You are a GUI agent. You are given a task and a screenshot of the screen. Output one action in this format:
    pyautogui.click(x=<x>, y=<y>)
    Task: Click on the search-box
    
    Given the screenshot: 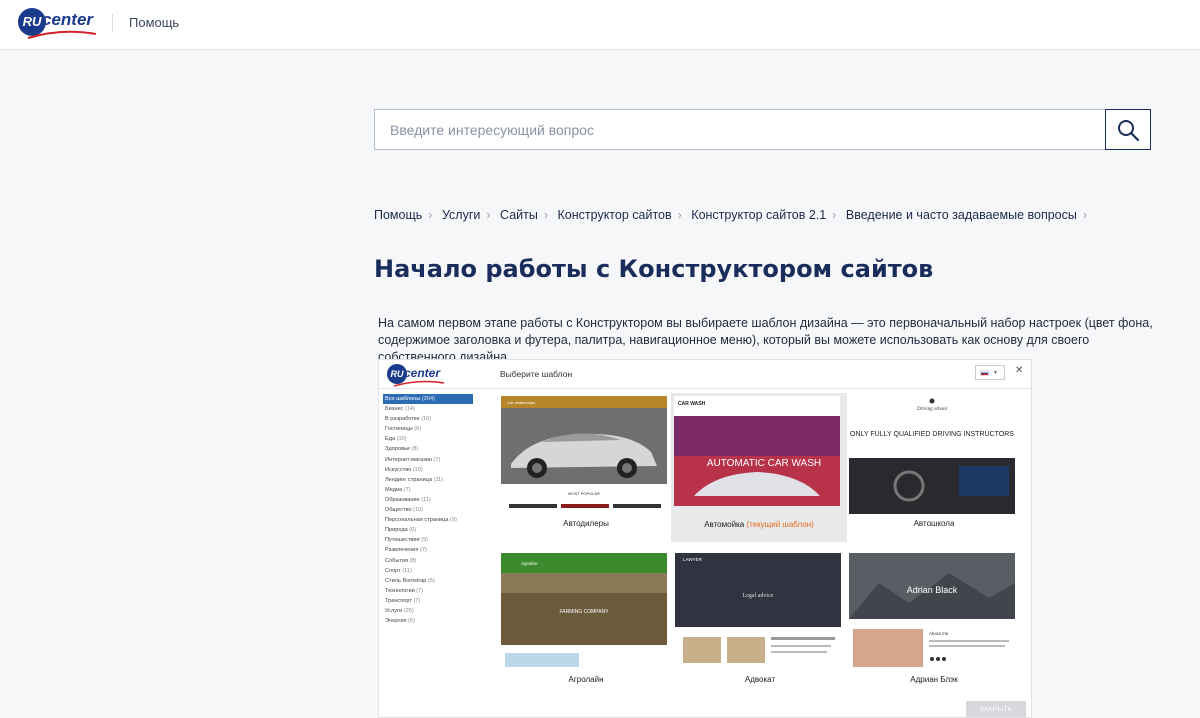 What is the action you would take?
    pyautogui.click(x=762, y=129)
    